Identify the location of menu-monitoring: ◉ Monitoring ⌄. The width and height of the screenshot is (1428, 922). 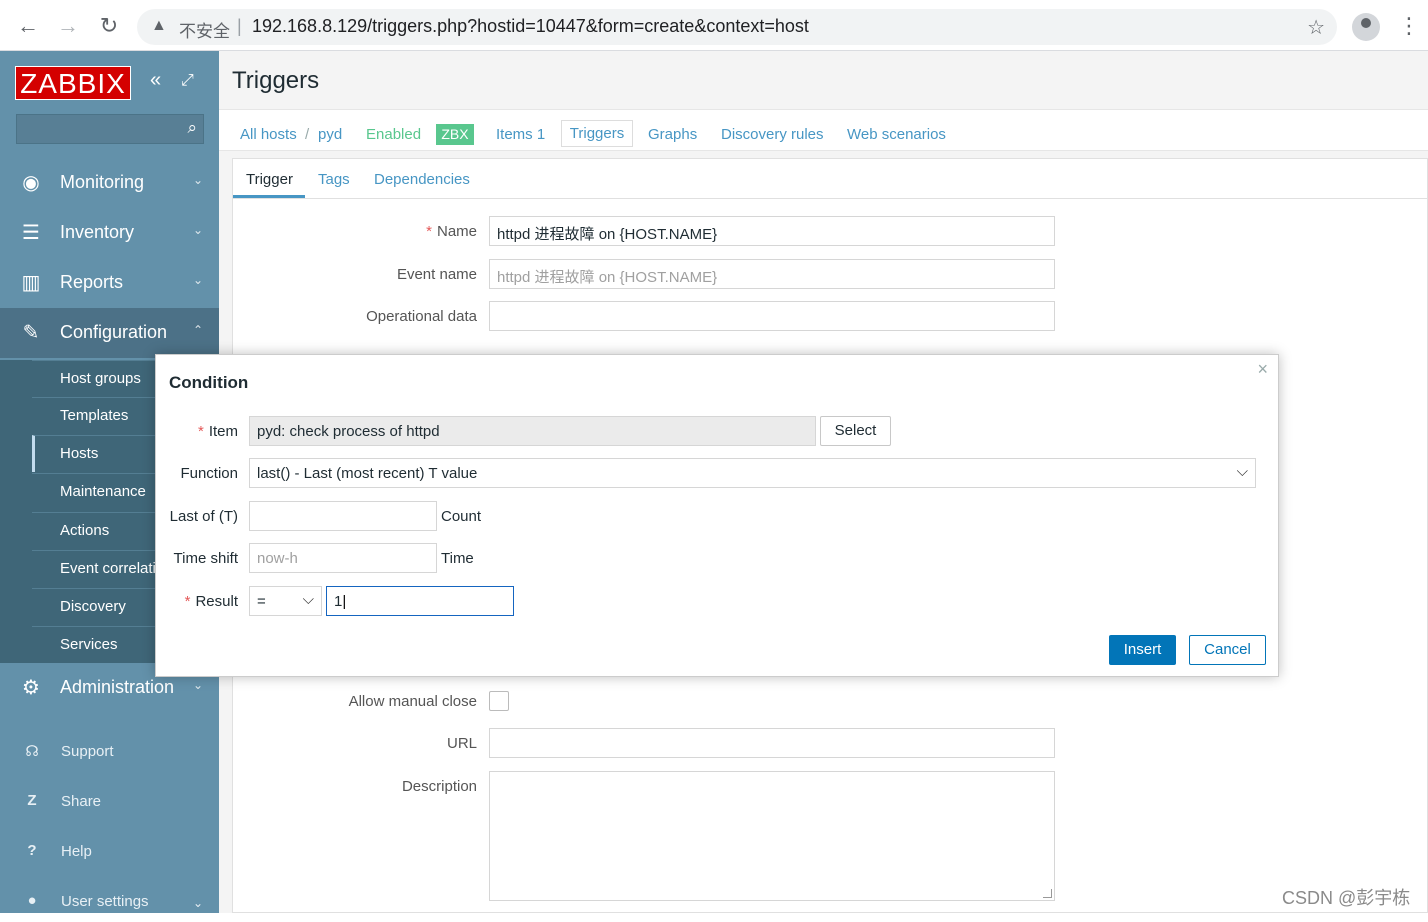
(109, 183).